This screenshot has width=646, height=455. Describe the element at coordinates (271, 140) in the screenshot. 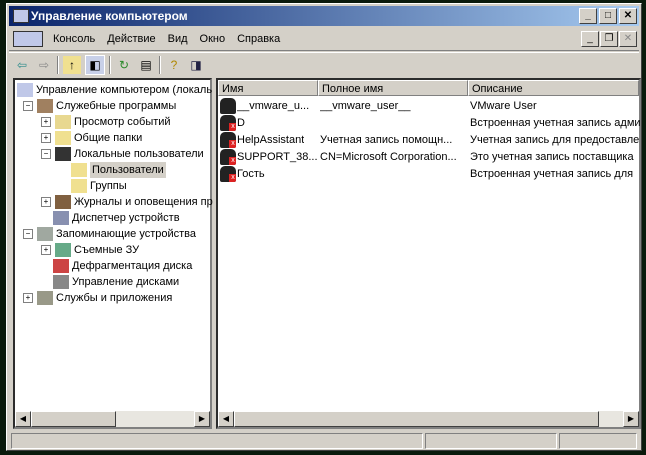

I see `user-name: HelpAssistant` at that location.